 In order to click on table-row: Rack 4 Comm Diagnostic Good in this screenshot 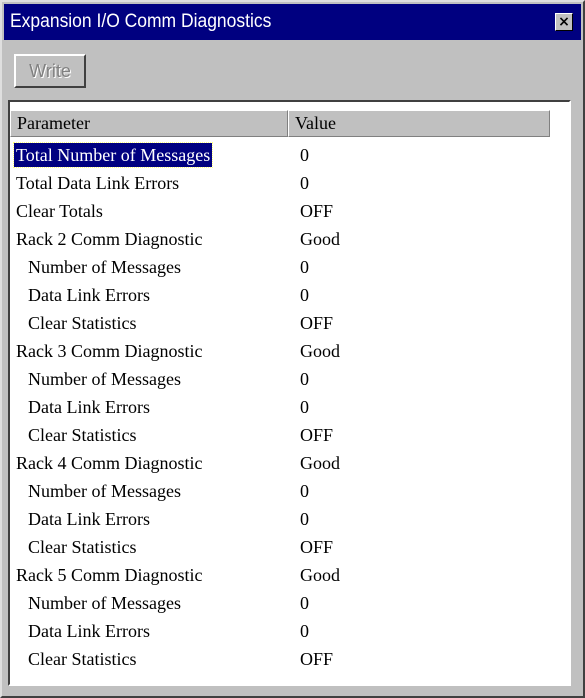, I will do `click(284, 463)`.